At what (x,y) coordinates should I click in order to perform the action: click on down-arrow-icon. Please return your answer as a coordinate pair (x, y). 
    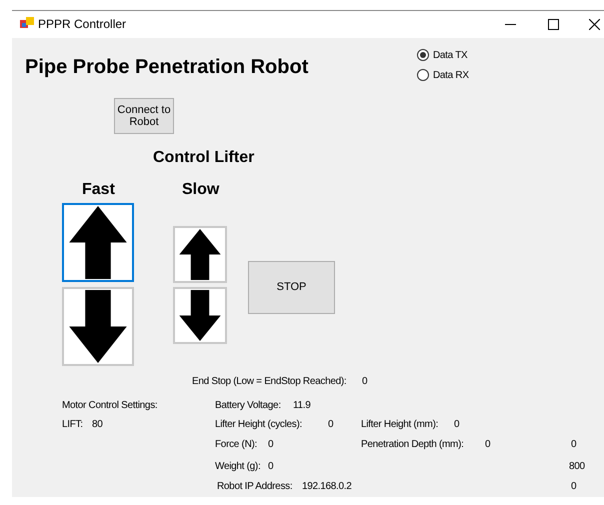
    Looking at the image, I should click on (200, 315).